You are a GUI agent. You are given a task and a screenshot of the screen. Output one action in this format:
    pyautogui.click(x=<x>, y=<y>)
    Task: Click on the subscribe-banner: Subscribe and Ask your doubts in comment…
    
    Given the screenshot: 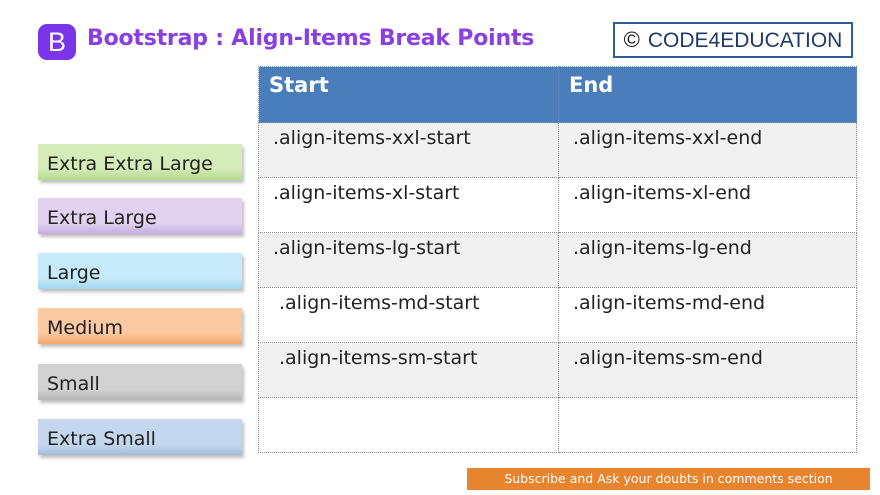 What is the action you would take?
    pyautogui.click(x=668, y=479)
    